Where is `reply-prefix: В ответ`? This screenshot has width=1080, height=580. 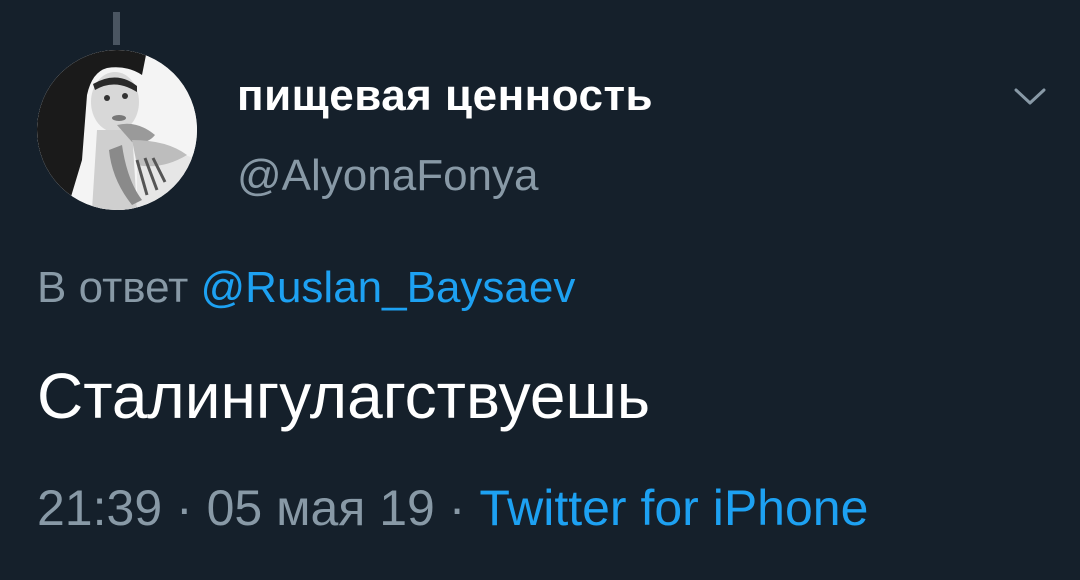 reply-prefix: В ответ is located at coordinates (113, 287).